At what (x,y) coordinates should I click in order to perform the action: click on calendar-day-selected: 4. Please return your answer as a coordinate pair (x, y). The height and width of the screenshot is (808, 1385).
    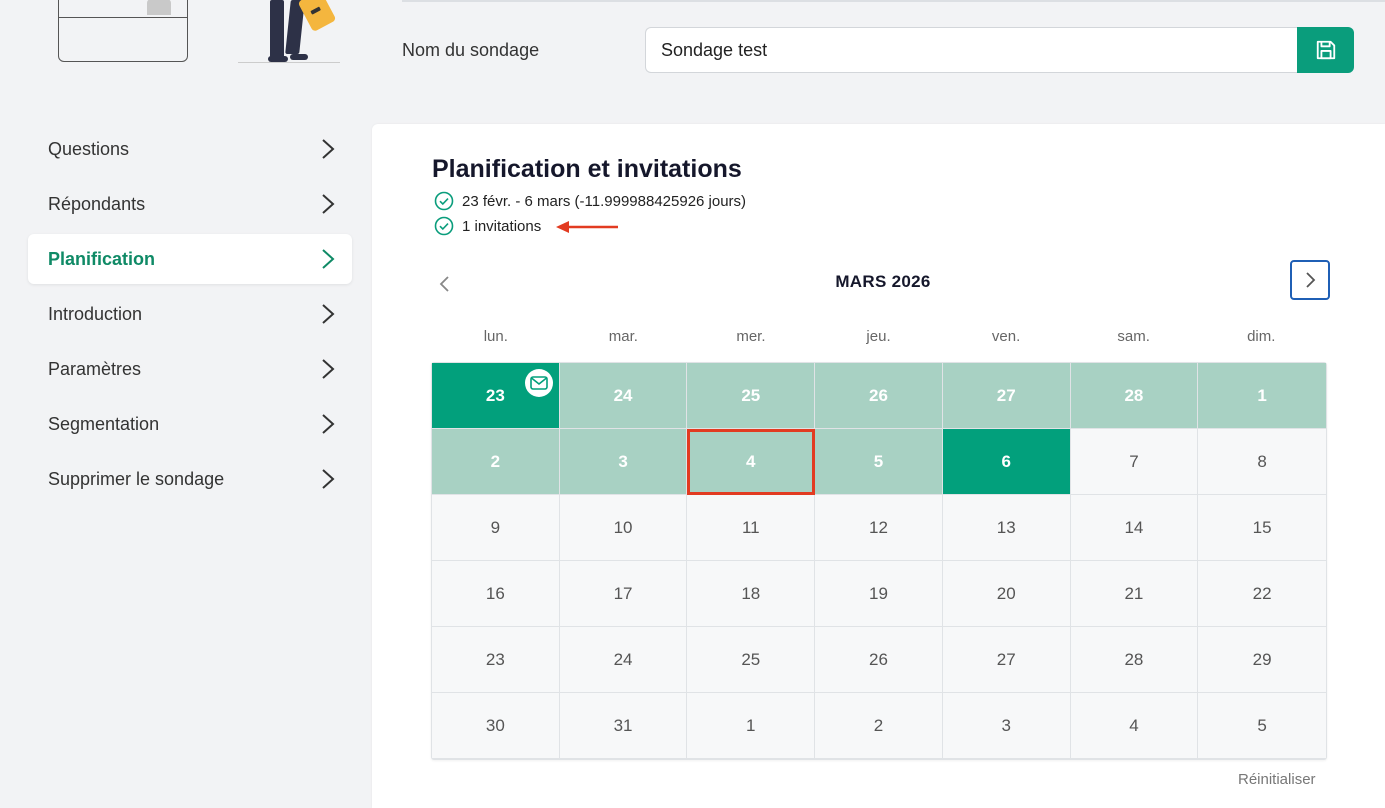
    Looking at the image, I should click on (751, 462).